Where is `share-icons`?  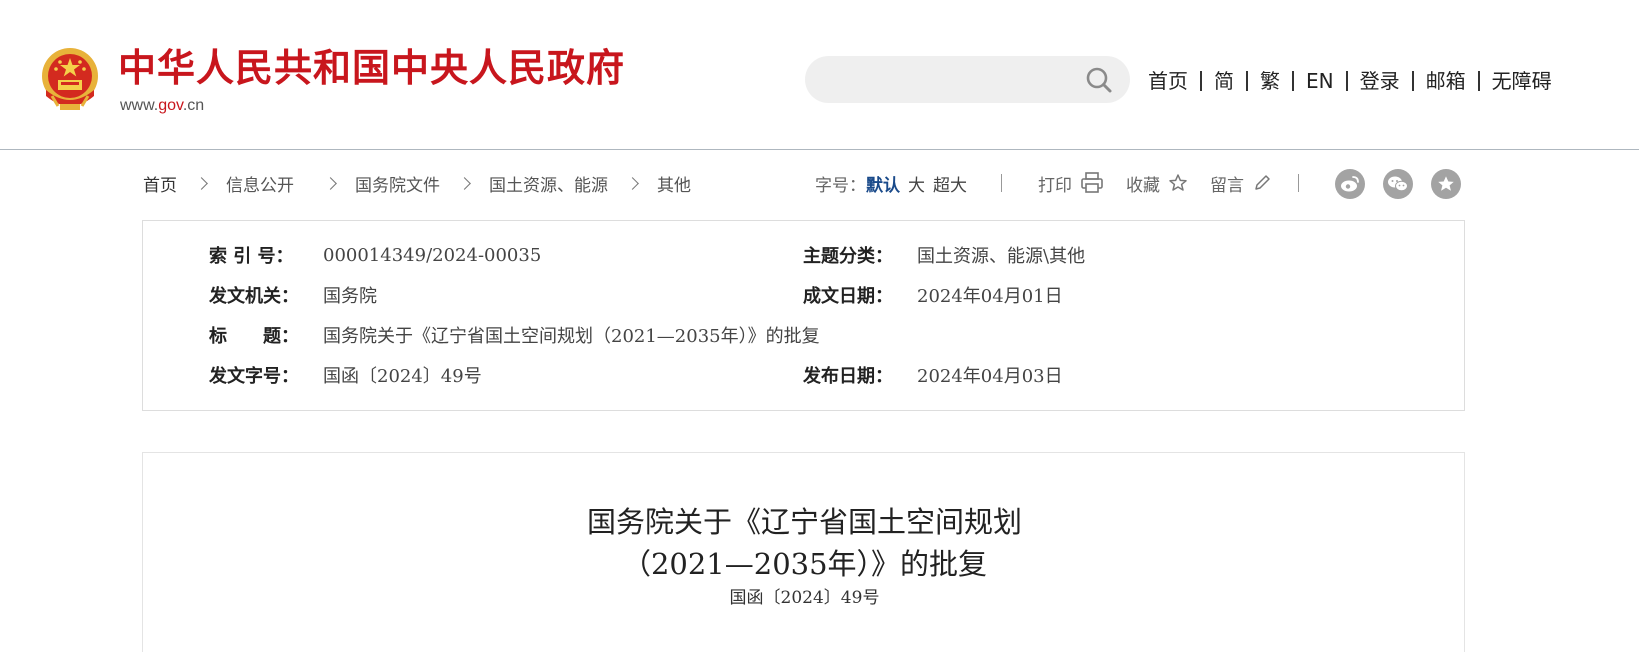
share-icons is located at coordinates (1407, 184).